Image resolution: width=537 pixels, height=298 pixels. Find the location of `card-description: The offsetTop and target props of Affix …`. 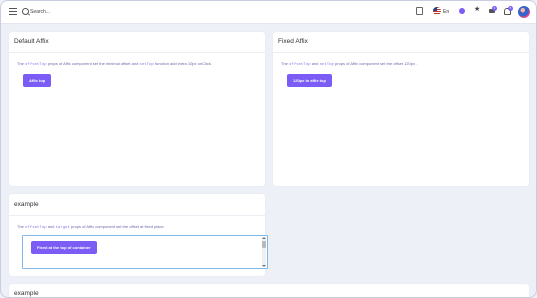

card-description: The offsetTop and target props of Affix … is located at coordinates (91, 227).